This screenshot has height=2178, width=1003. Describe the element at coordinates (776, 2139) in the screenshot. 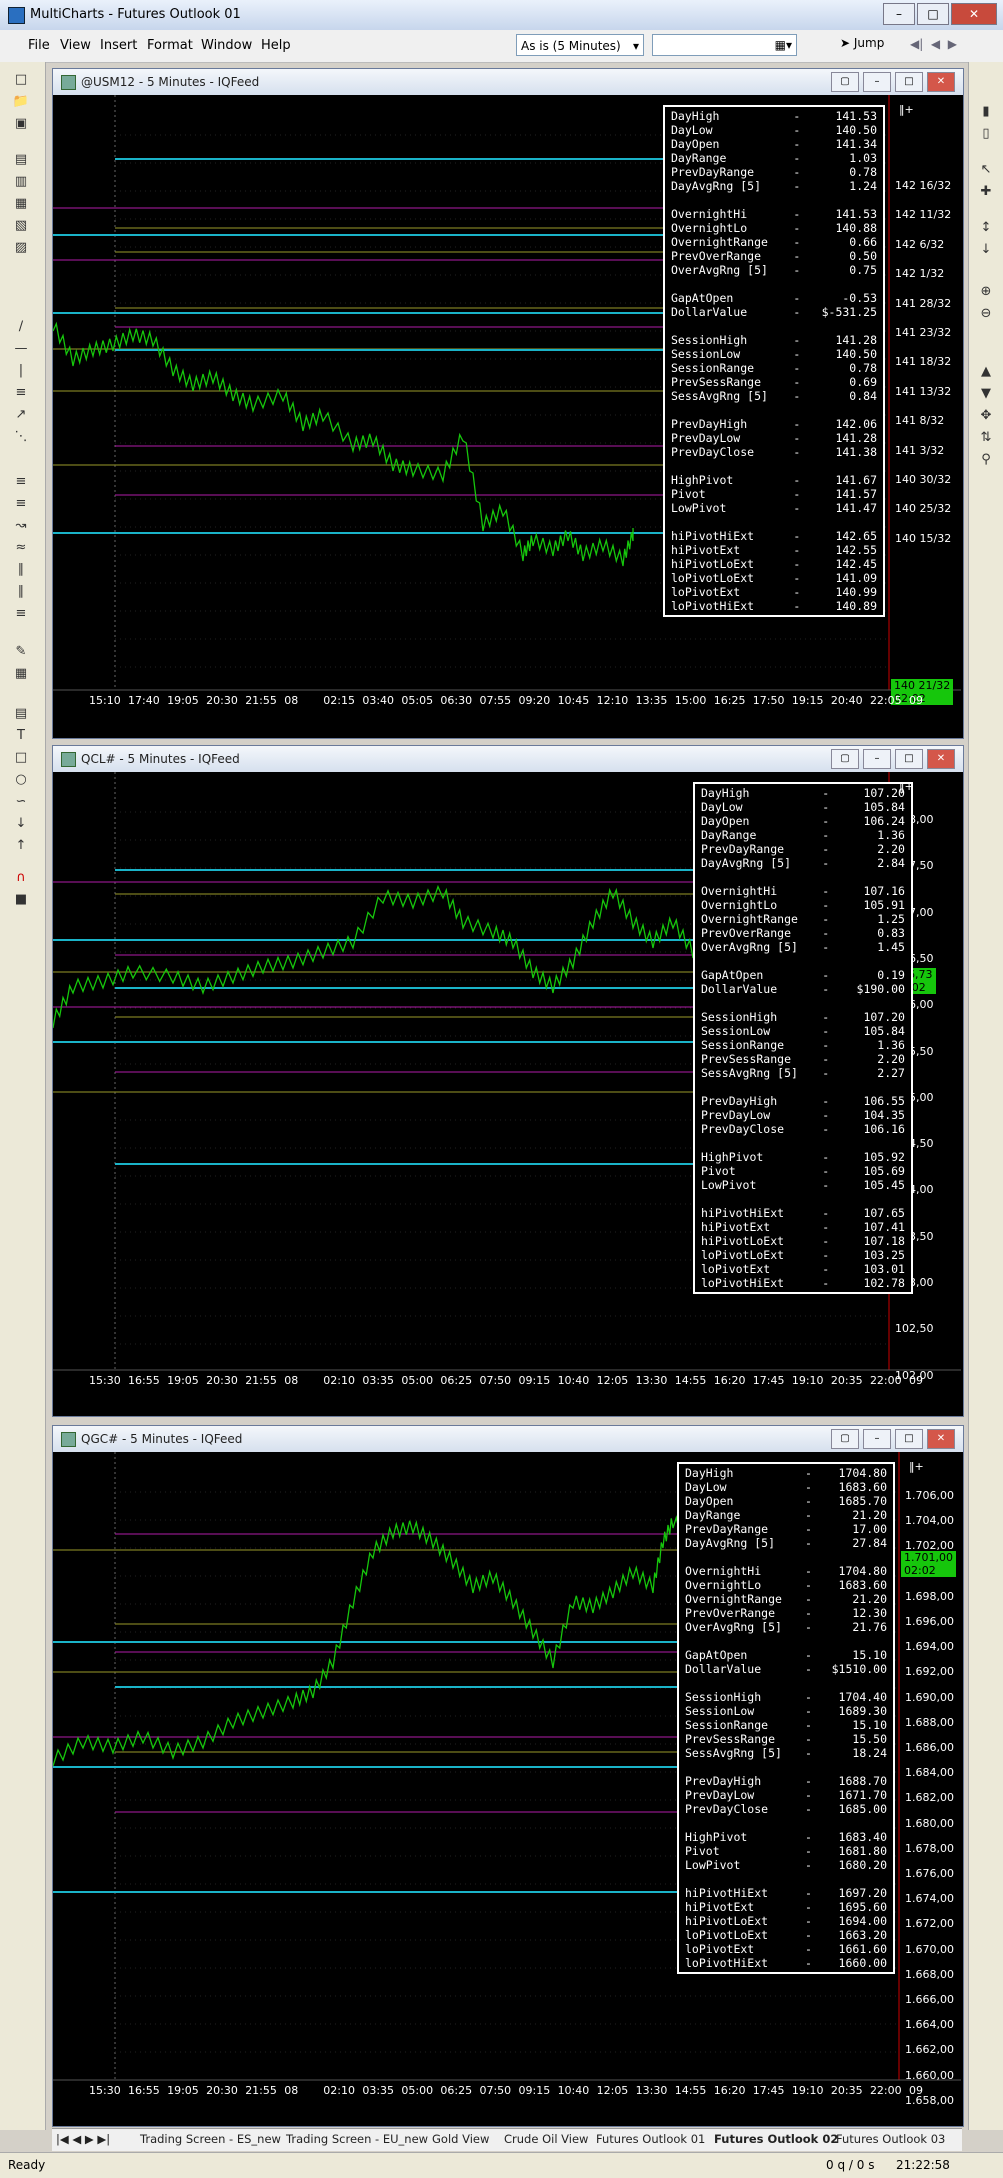

I see `tab-futures-outlook-02: Futures Outlook 02` at that location.